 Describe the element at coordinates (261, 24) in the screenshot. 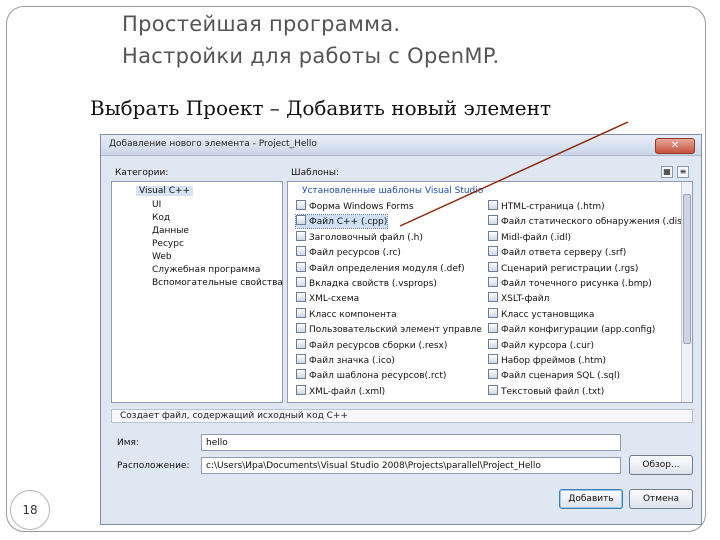

I see `slide-title-line1: Простейшая программа.` at that location.